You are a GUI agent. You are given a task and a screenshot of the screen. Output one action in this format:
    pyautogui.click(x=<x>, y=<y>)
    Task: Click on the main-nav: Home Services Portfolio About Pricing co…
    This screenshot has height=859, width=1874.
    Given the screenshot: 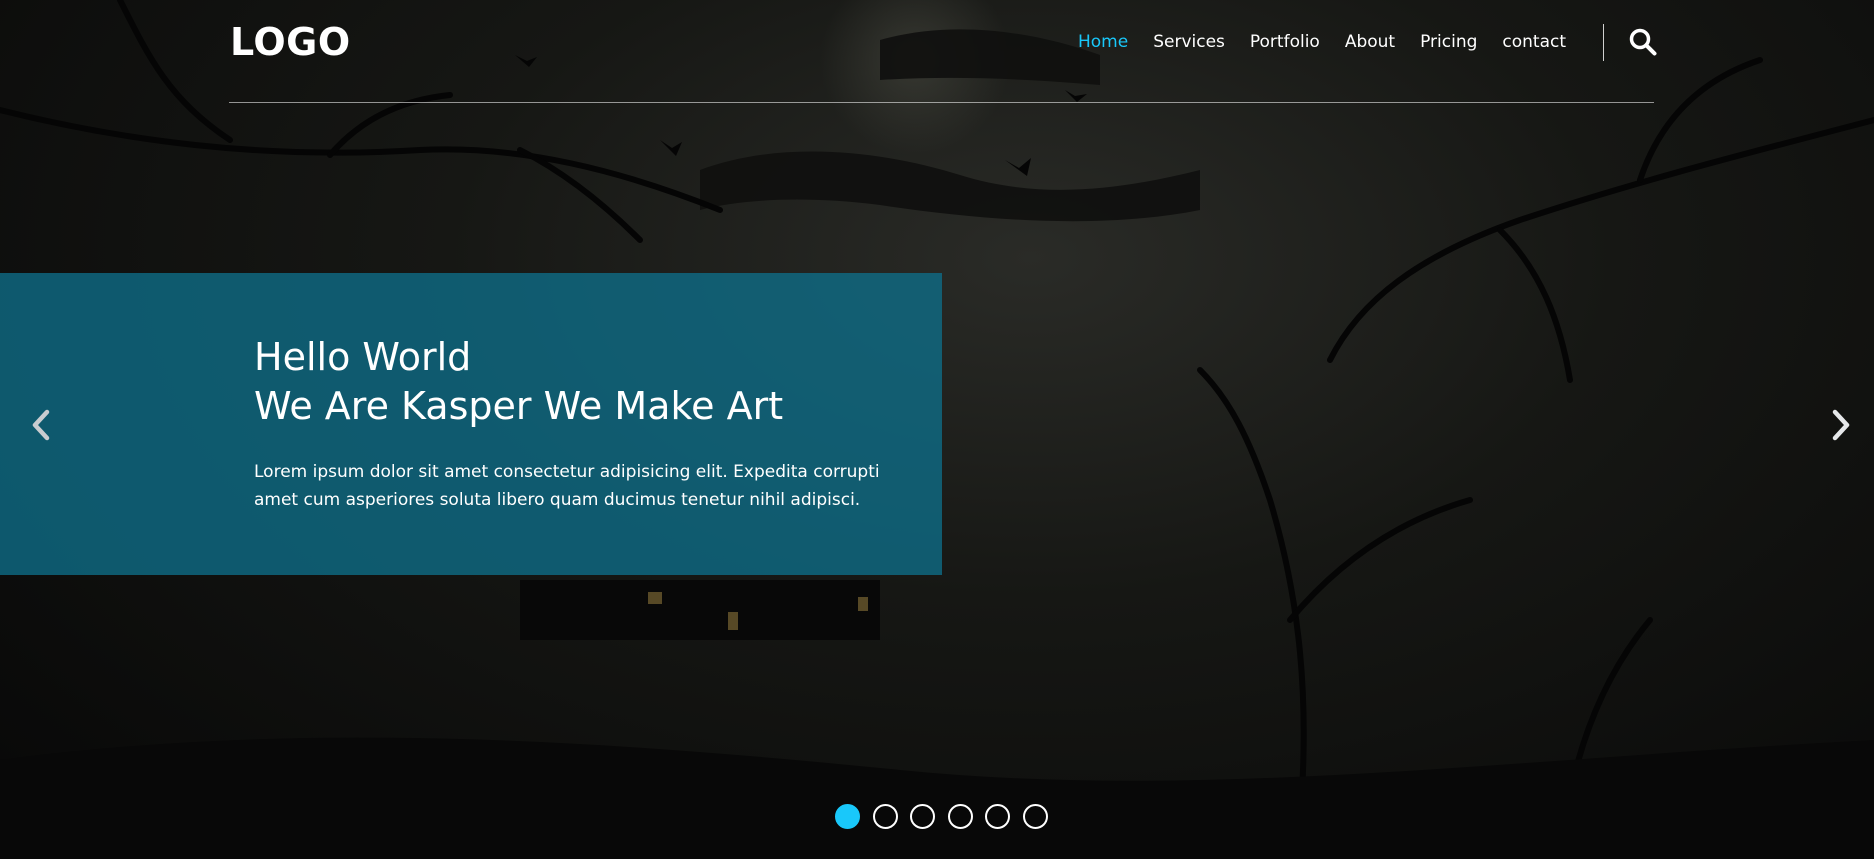 What is the action you would take?
    pyautogui.click(x=1309, y=42)
    